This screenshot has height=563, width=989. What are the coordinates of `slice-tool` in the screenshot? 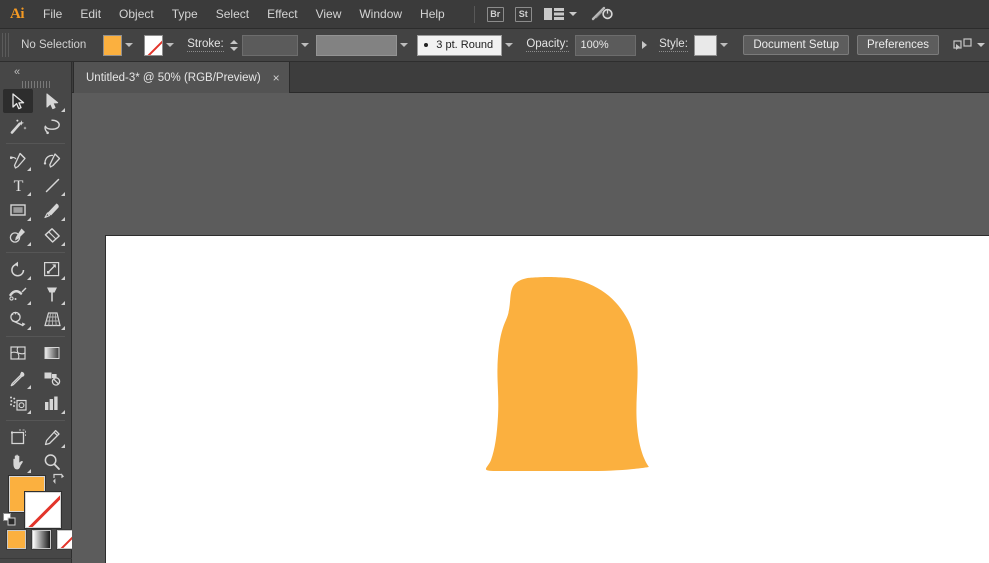 It's located at (52, 437).